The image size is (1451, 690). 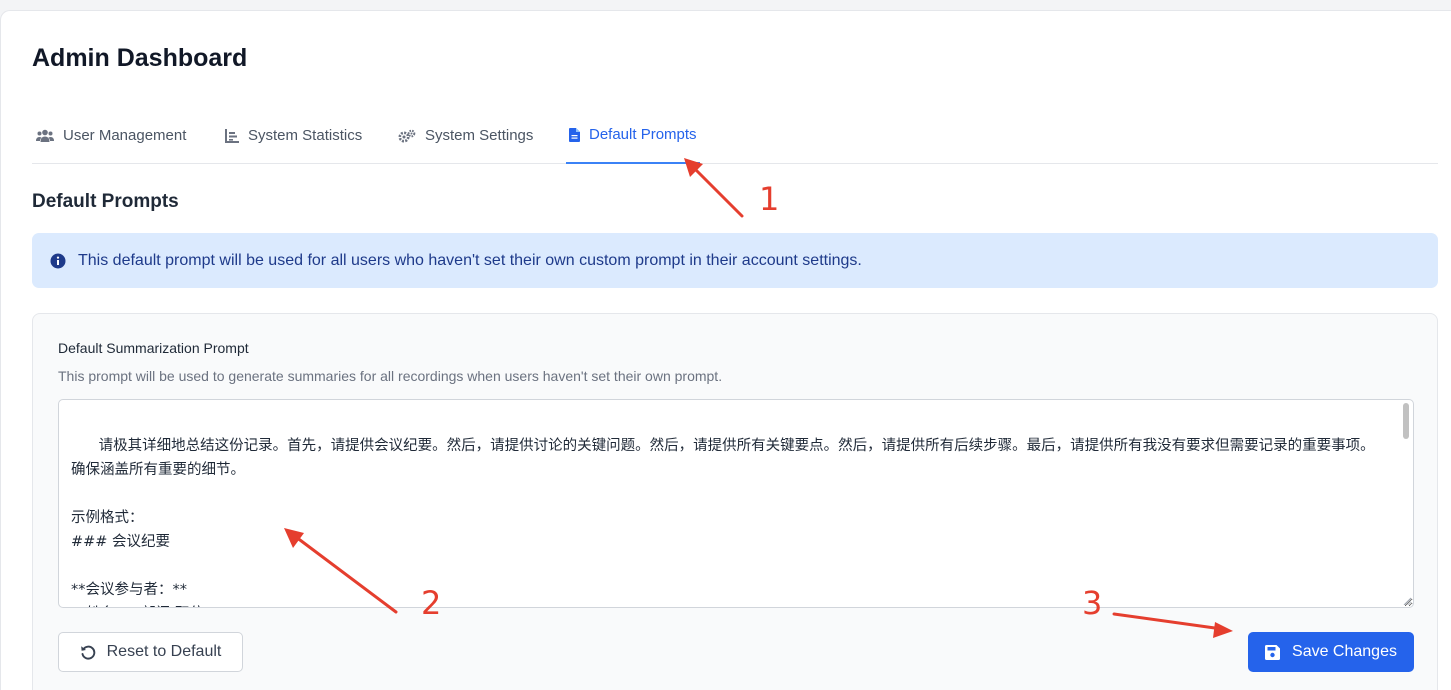 What do you see at coordinates (164, 651) in the screenshot?
I see `reset-button-label: Reset to Default` at bounding box center [164, 651].